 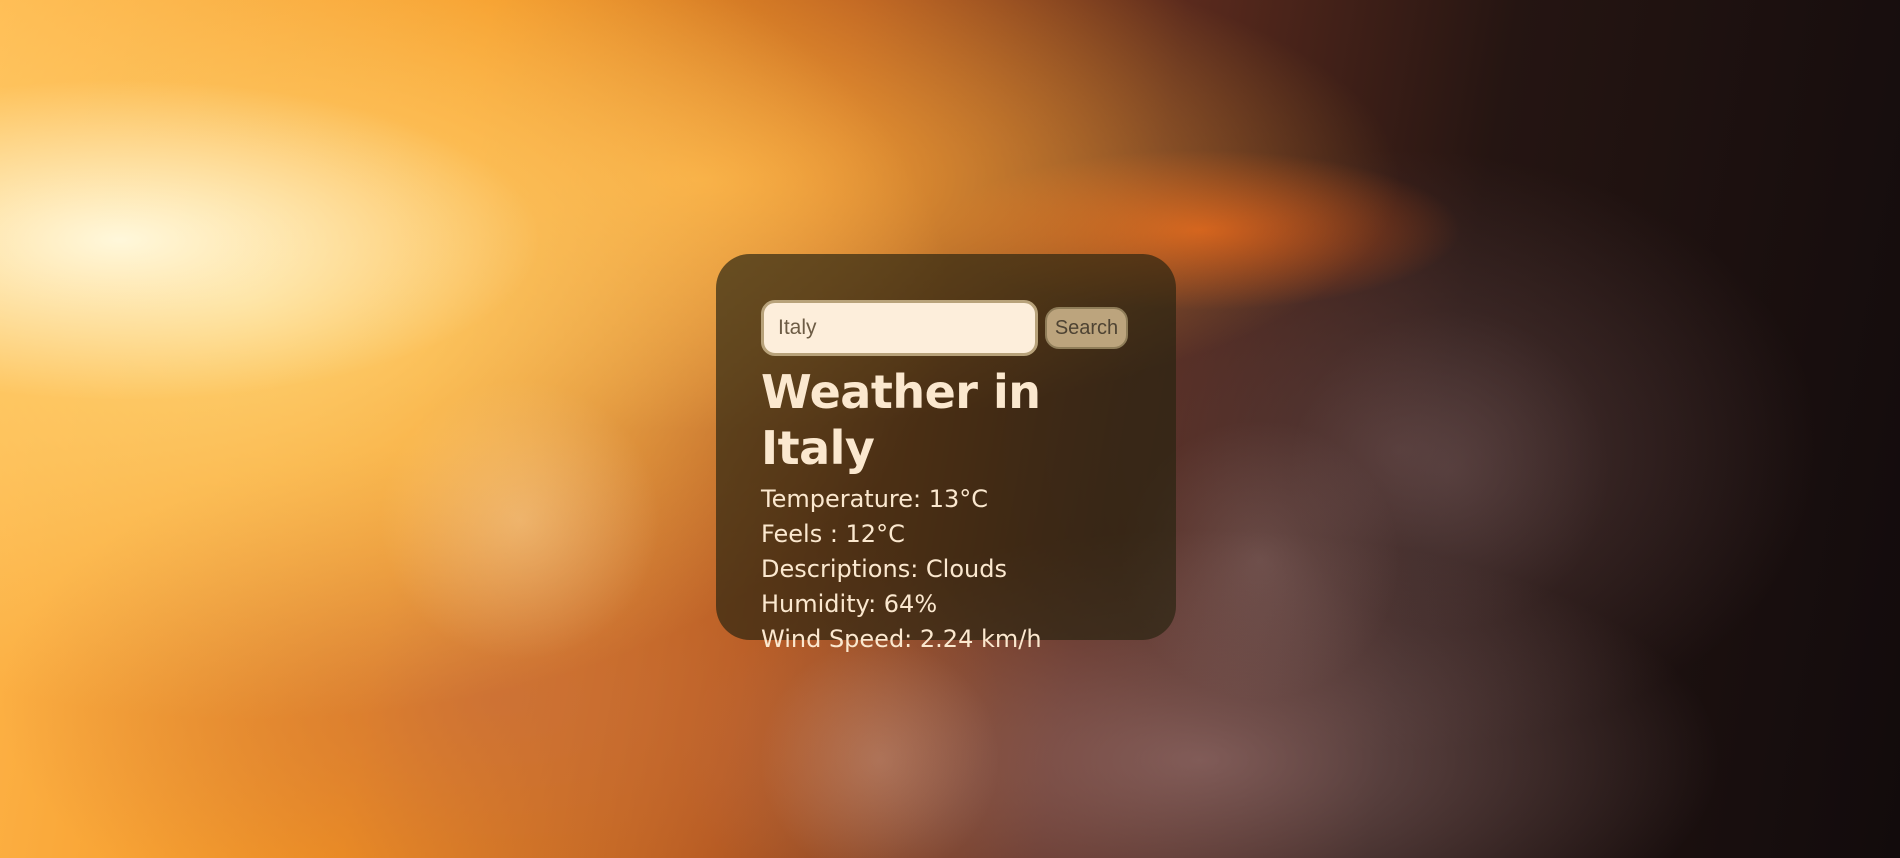 I want to click on search-button: Search, so click(x=1086, y=328).